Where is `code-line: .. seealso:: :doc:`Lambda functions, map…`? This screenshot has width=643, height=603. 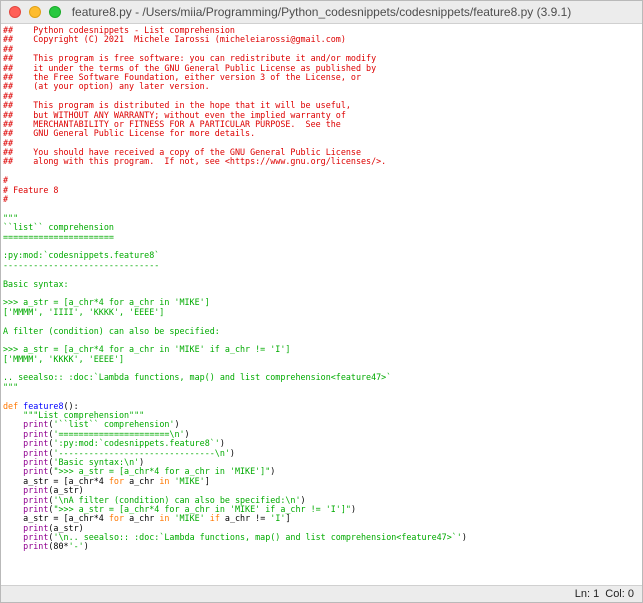 code-line: .. seealso:: :doc:`Lambda functions, map… is located at coordinates (322, 377).